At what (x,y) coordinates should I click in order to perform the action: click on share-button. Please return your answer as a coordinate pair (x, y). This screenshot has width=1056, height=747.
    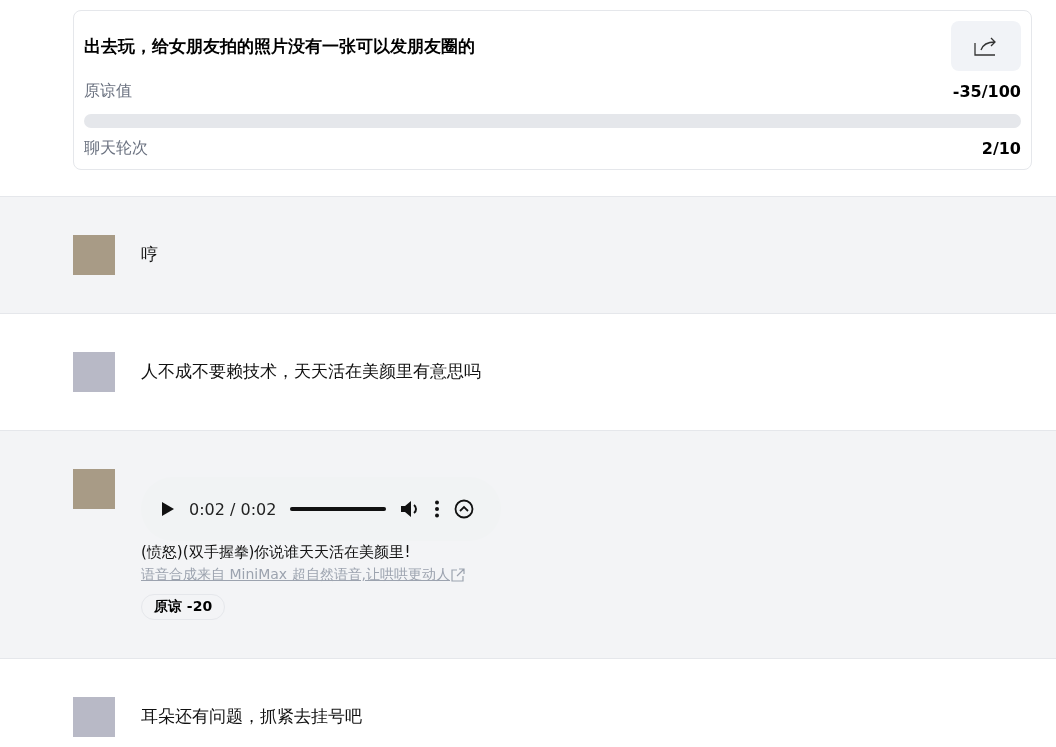
    Looking at the image, I should click on (986, 46).